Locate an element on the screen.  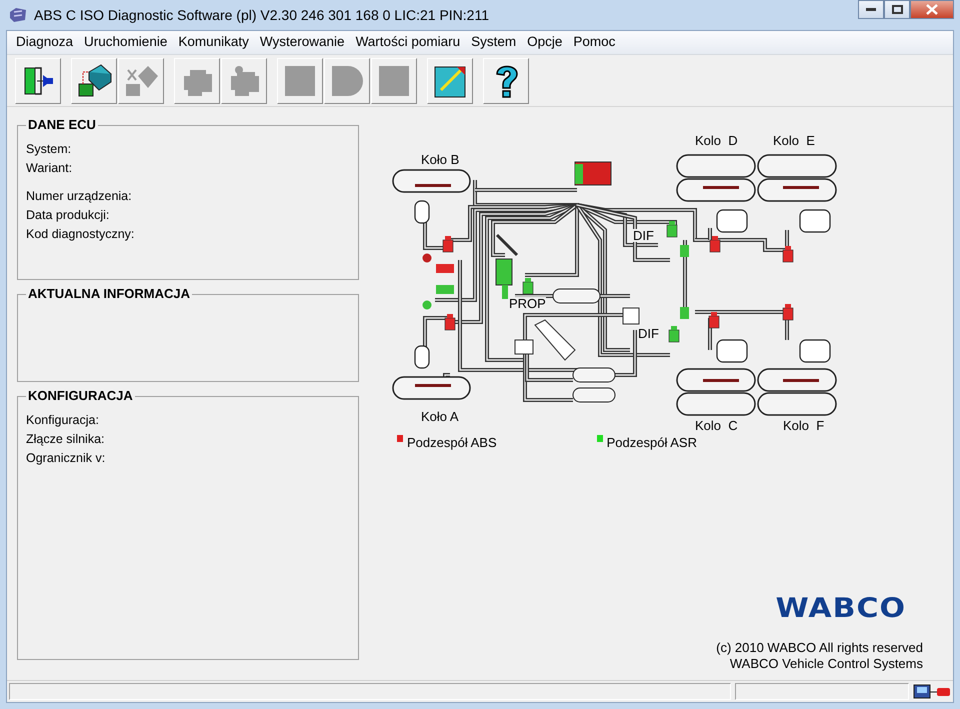
field-label: Ogranicznik v: is located at coordinates (66, 458).